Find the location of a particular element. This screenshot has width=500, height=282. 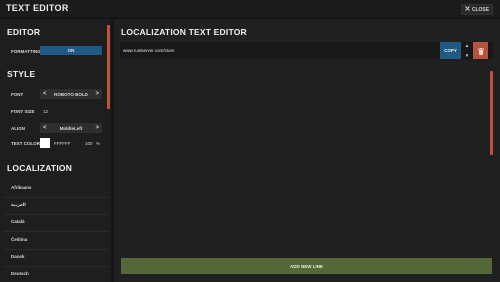

add-new-line-button: ADD NEW LINE is located at coordinates (306, 266).